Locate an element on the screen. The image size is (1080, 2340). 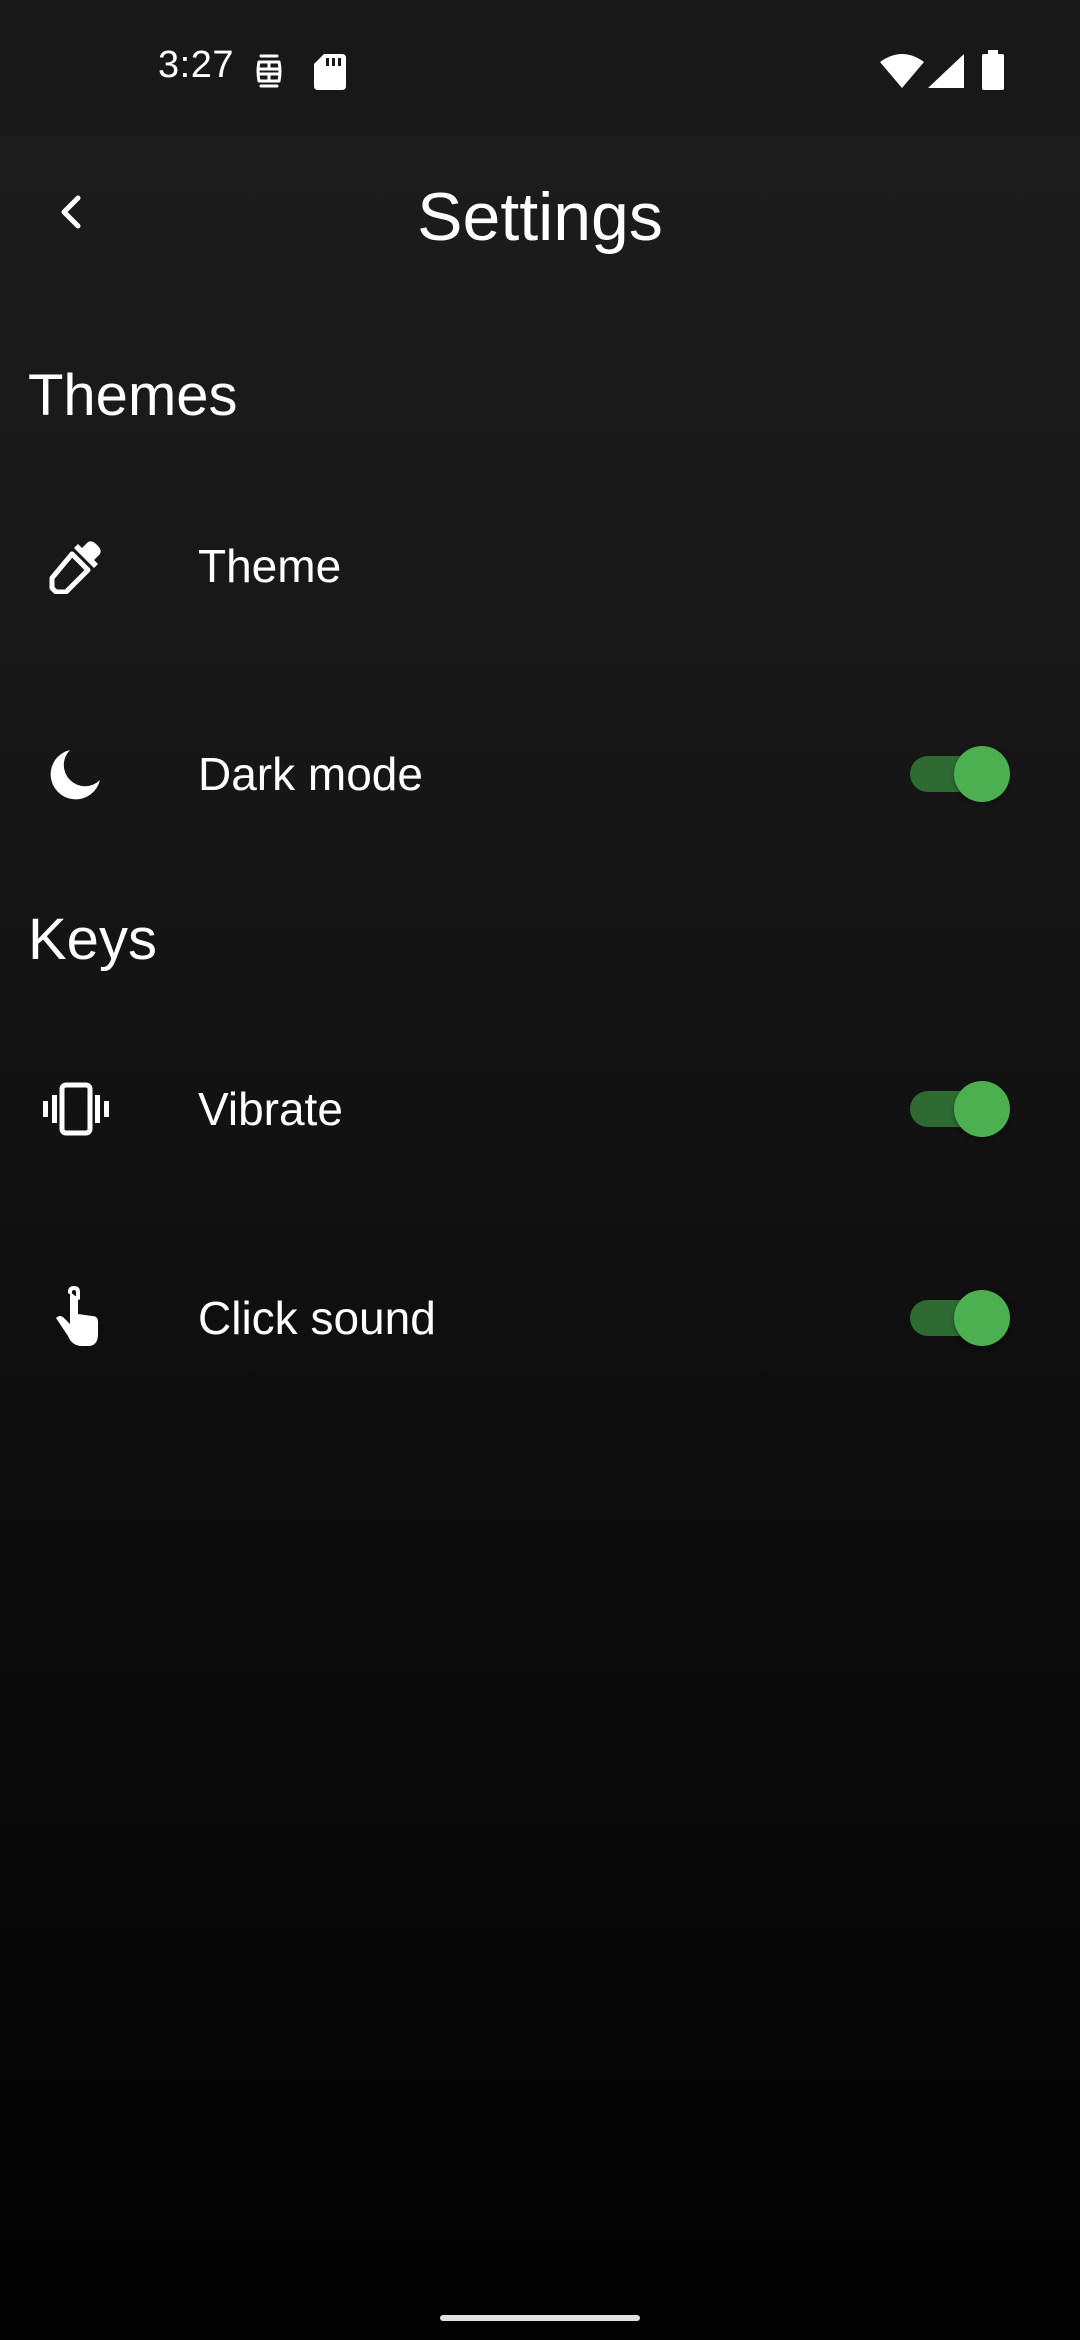
setting-row-vibrate: Vibrate is located at coordinates (540, 1109).